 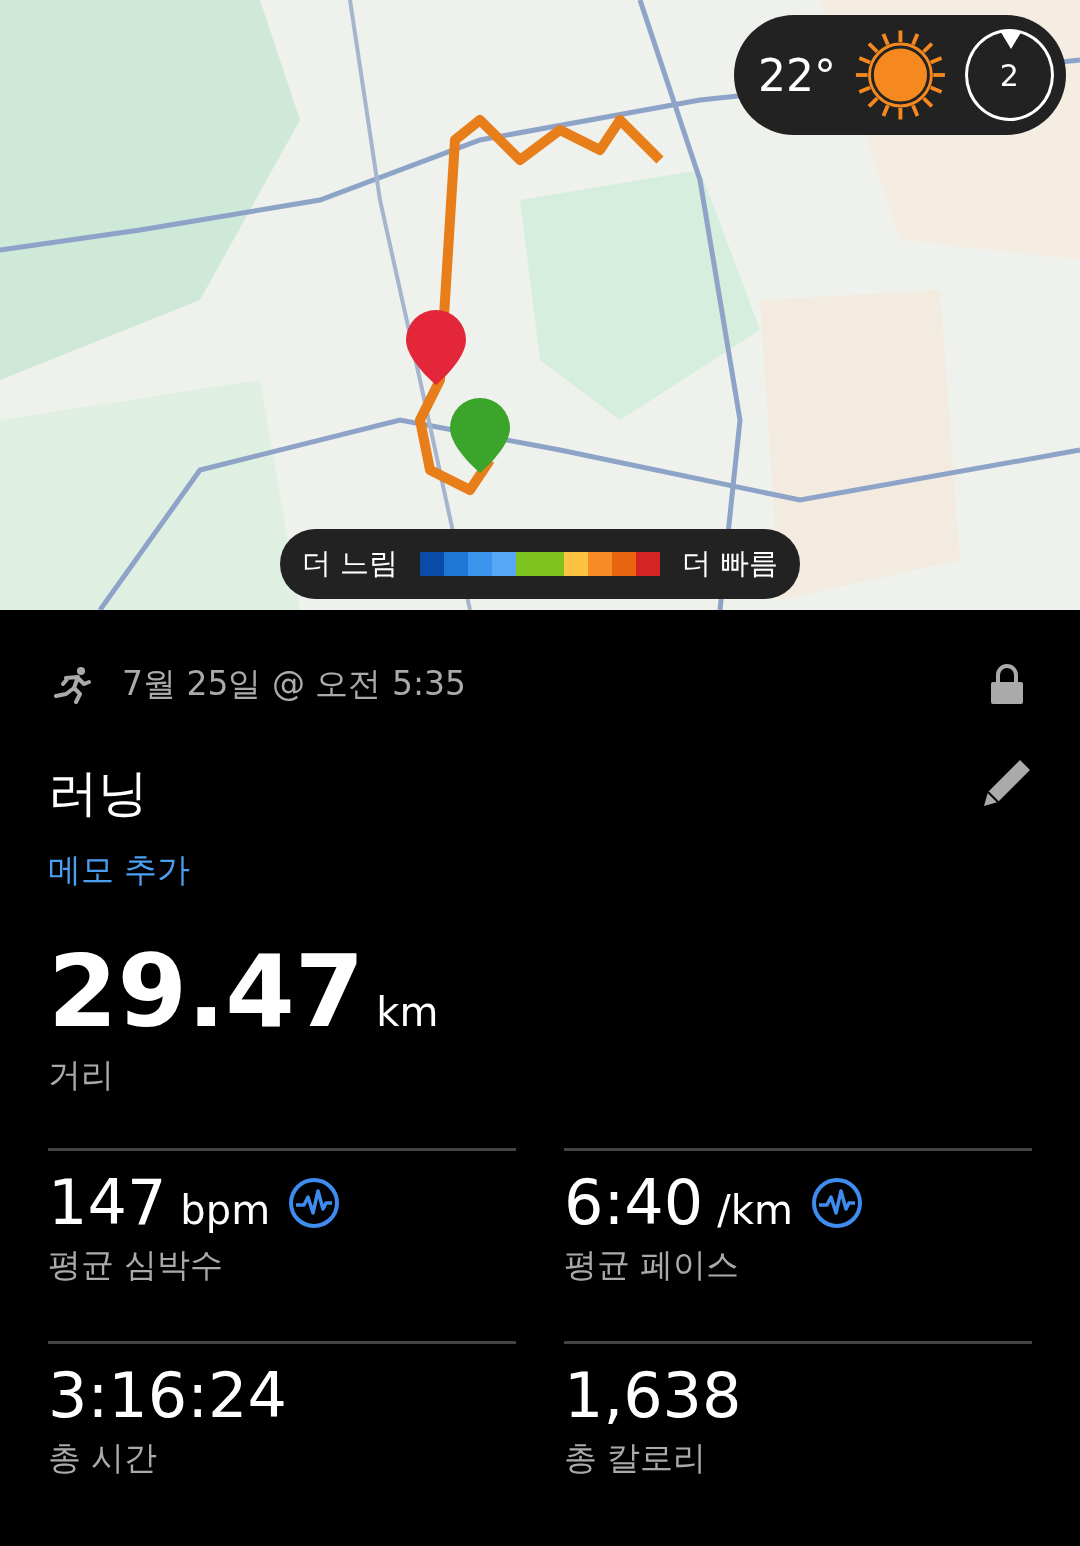 I want to click on temperature: 22°, so click(x=797, y=75).